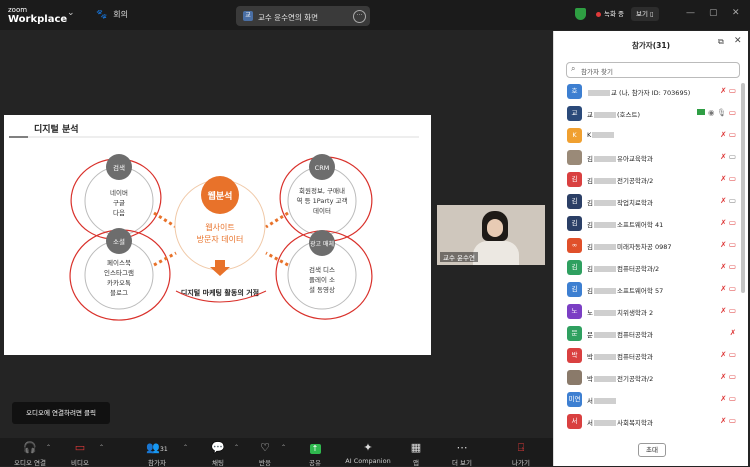 The height and width of the screenshot is (467, 750). I want to click on participant-row: 호 교 (나, 참가자 ID: 703695) ✗ ▭, so click(647, 92).